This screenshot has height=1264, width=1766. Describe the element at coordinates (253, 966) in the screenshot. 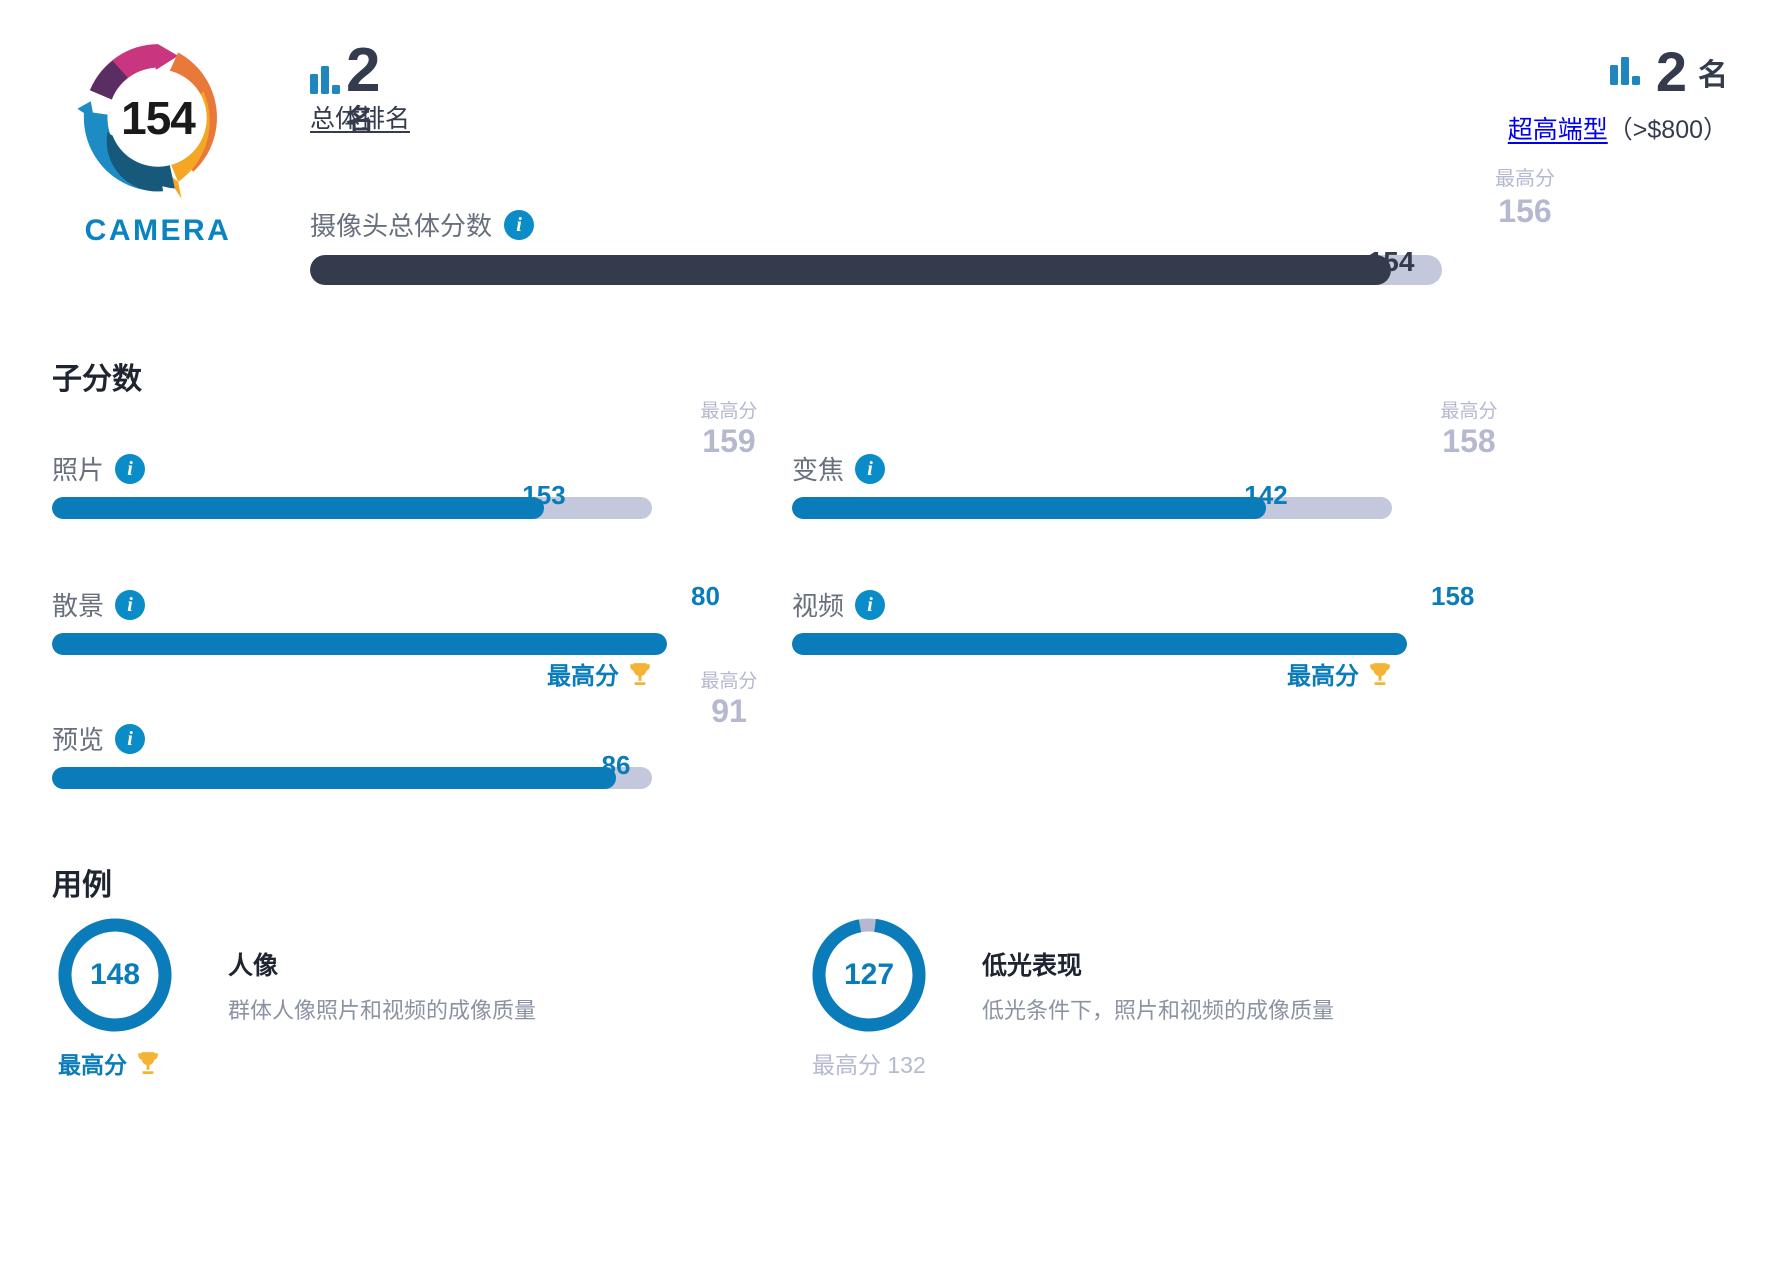

I see `usecase-title: 人像` at that location.